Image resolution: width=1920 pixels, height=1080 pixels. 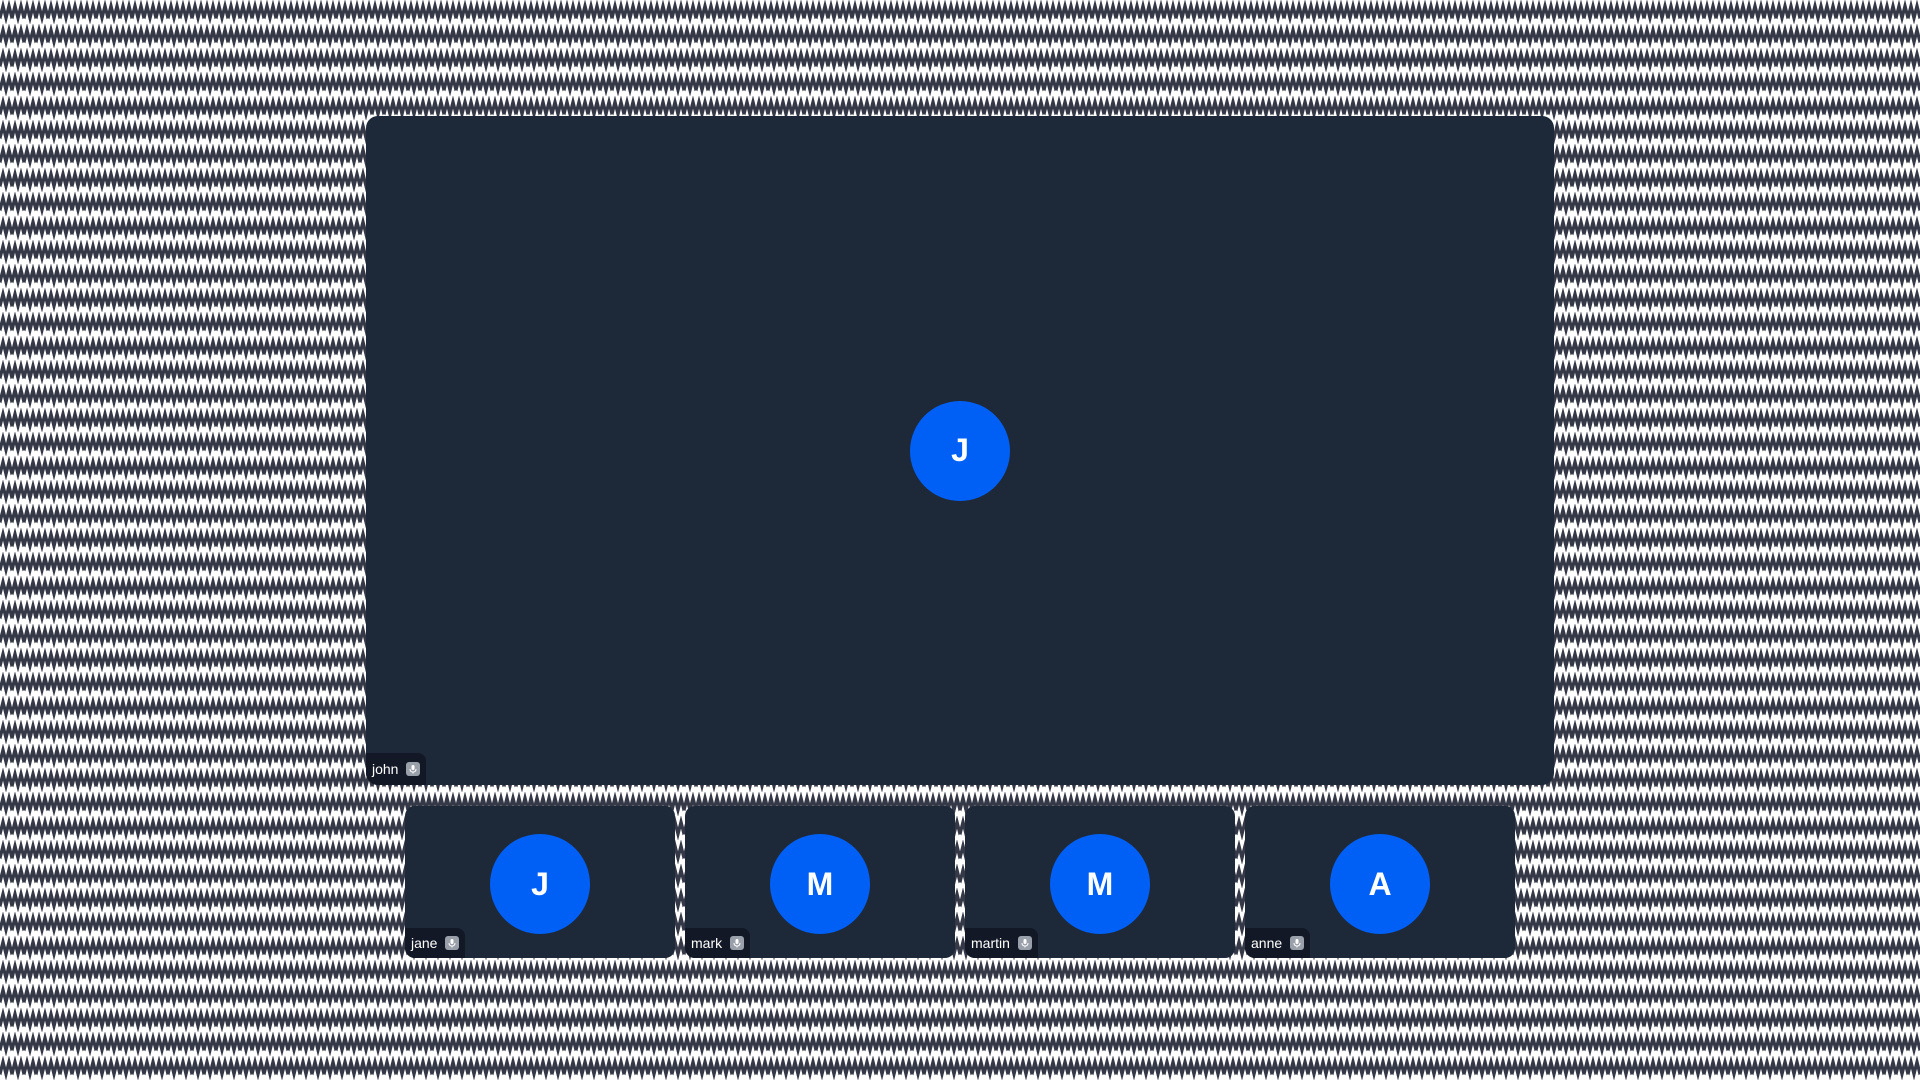 I want to click on participant-name-tag: jane, so click(x=435, y=943).